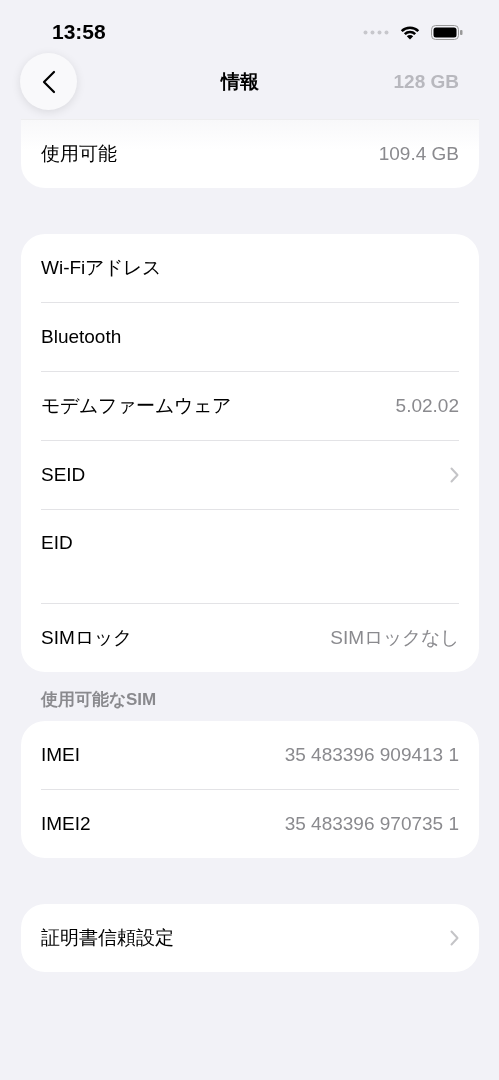  I want to click on row-label: IMEI, so click(61, 755).